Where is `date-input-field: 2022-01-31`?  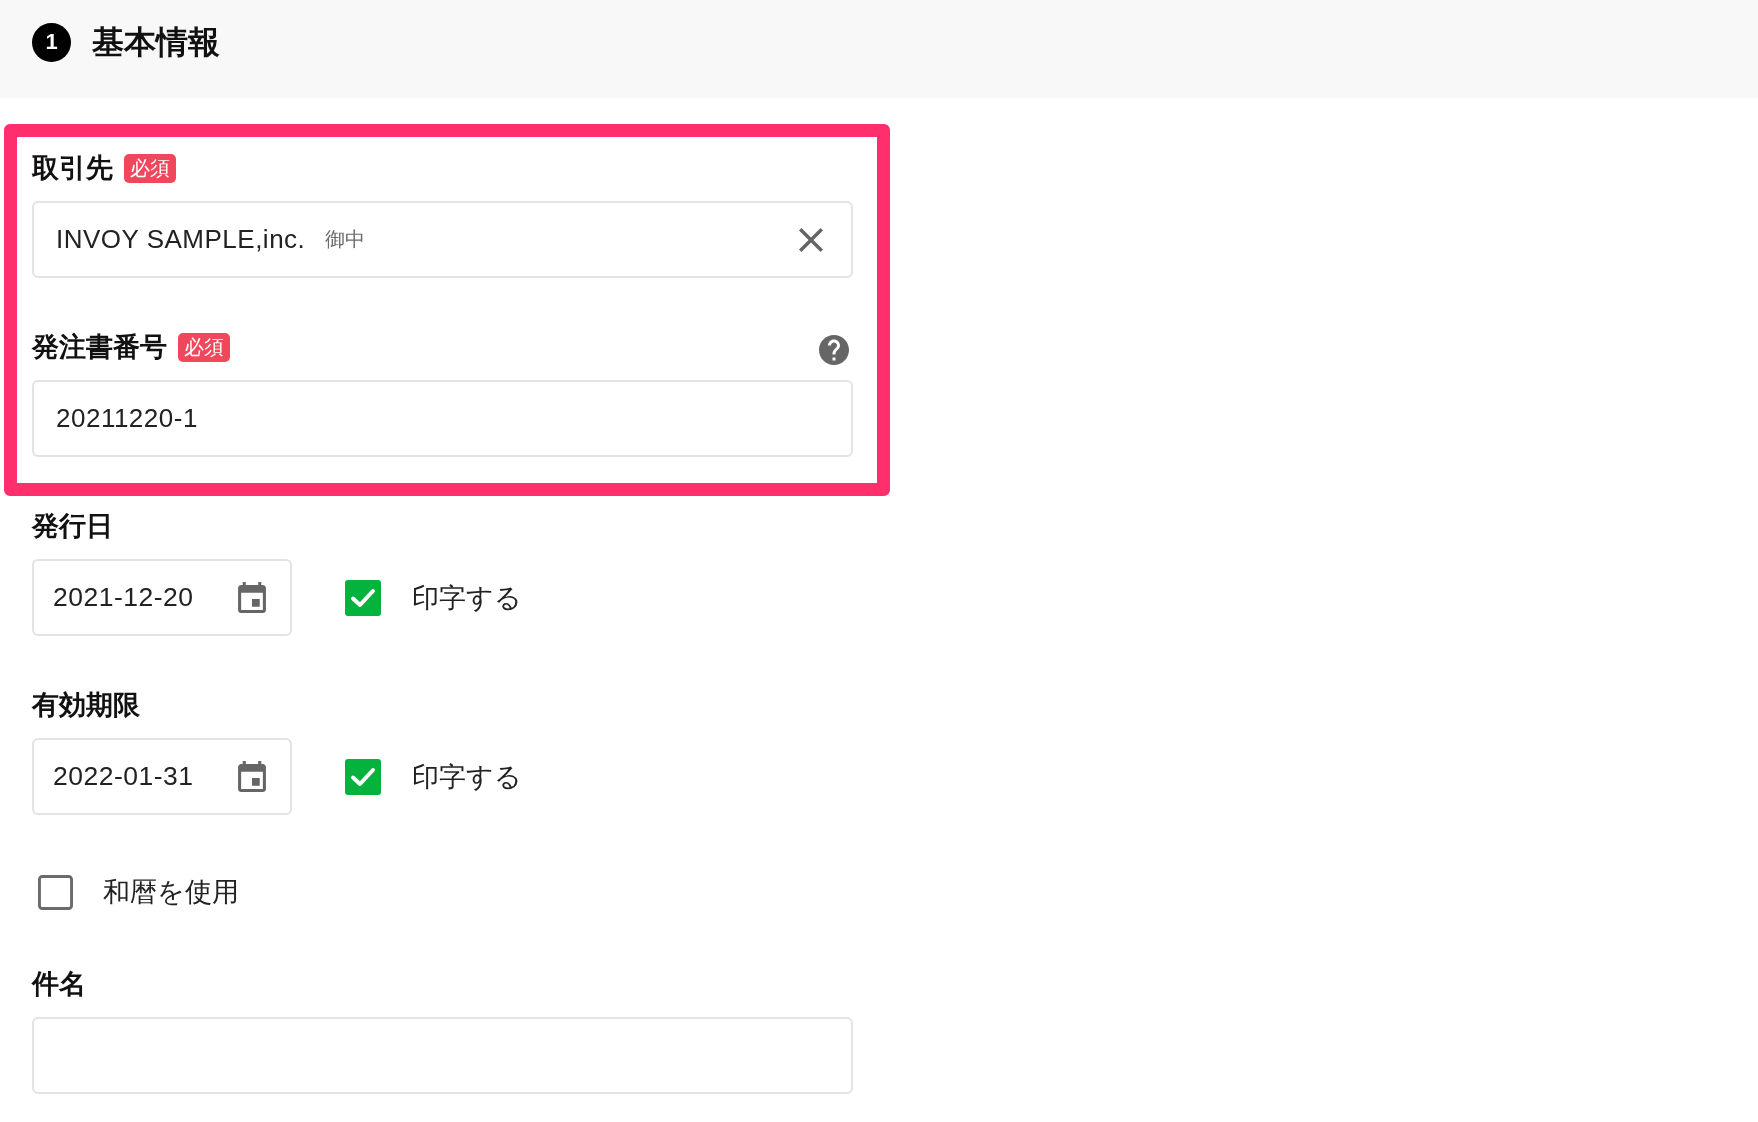
date-input-field: 2022-01-31 is located at coordinates (162, 776).